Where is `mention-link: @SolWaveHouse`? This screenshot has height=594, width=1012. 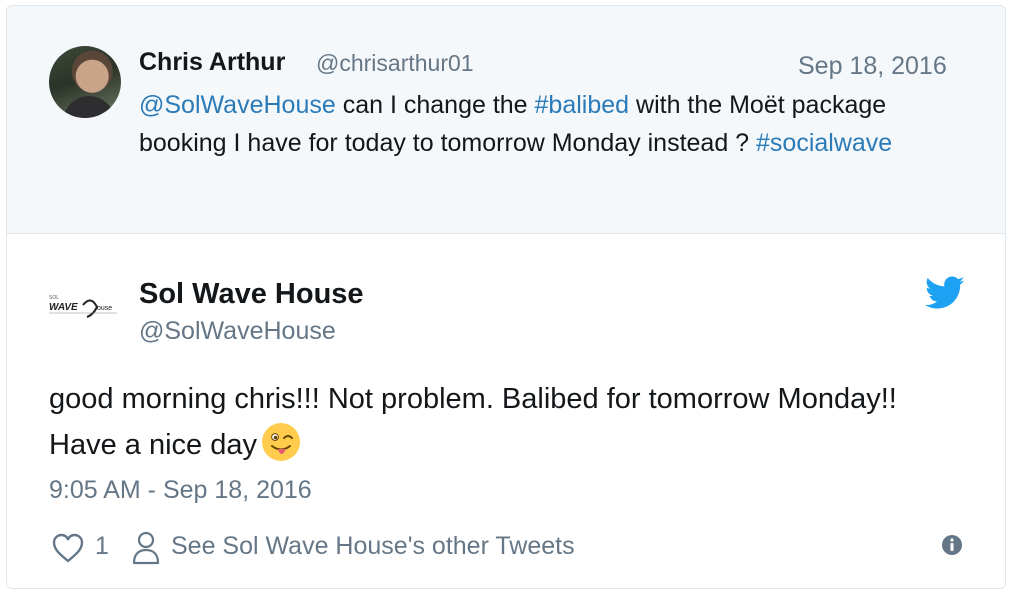
mention-link: @SolWaveHouse is located at coordinates (237, 105).